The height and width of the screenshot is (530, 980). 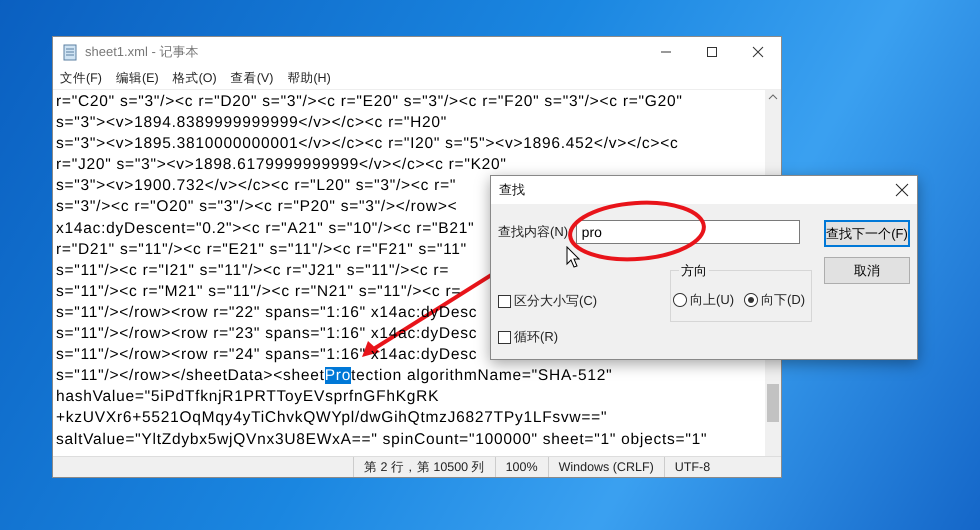 I want to click on radio-label: 向上(U), so click(x=712, y=300).